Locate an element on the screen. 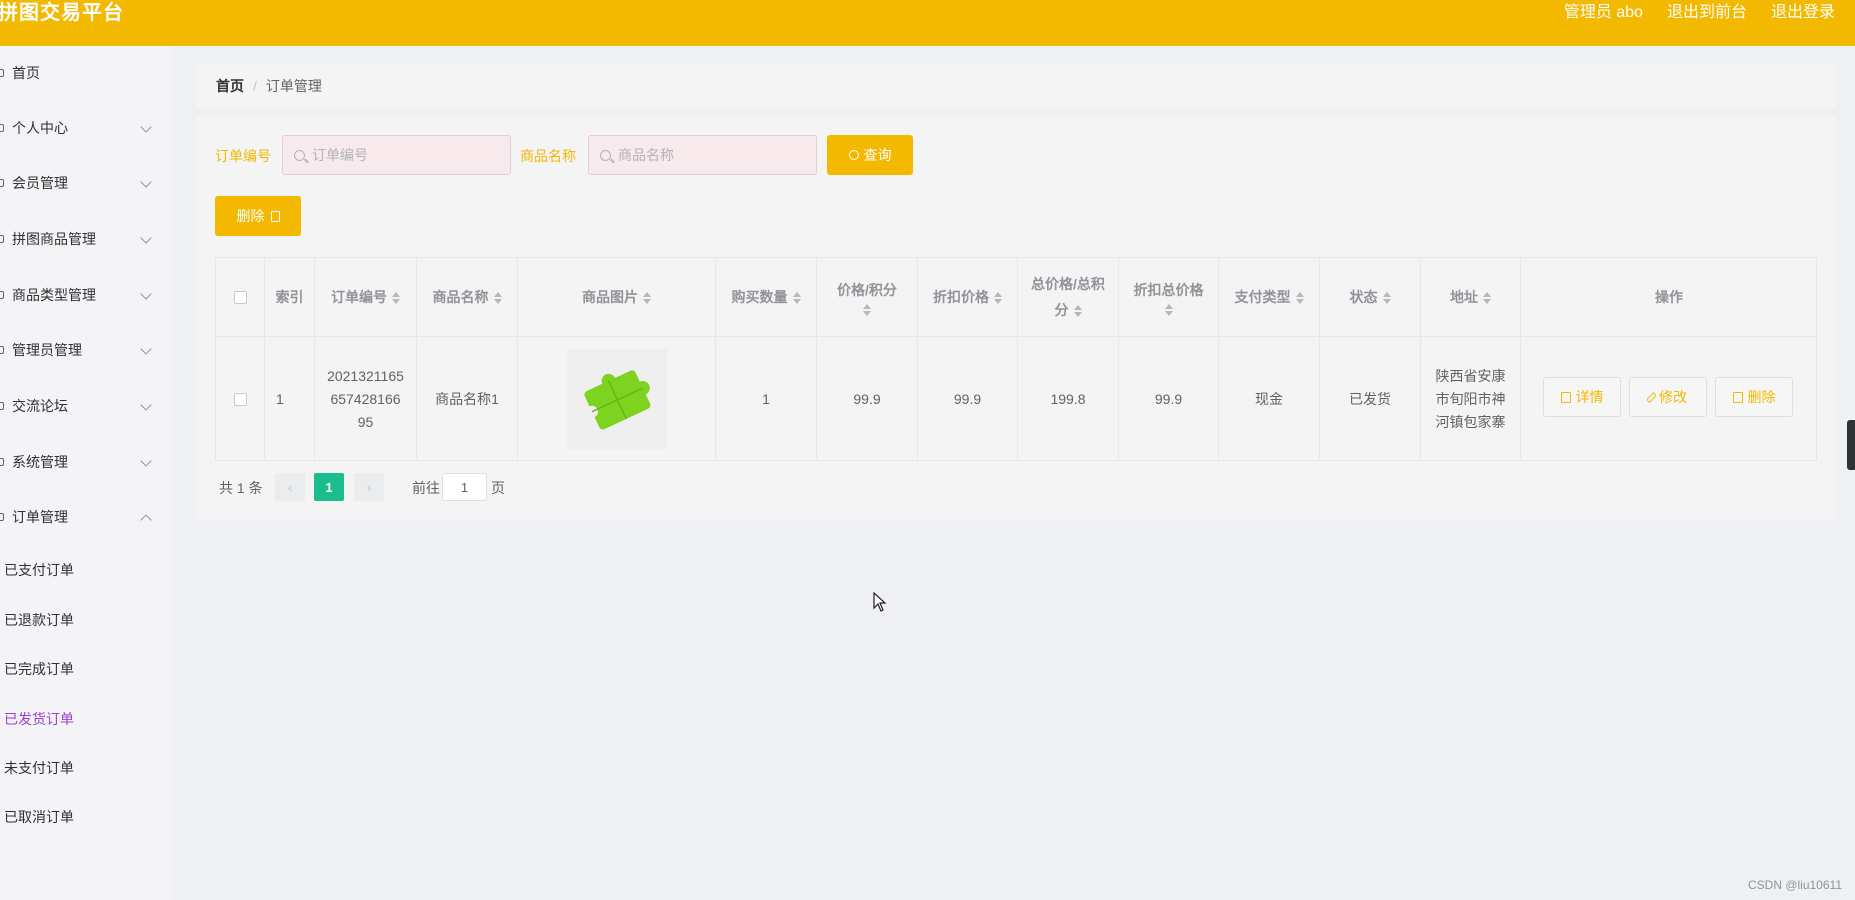  cell-address: 陕西省安康市旬阳市神河镇包家寨 is located at coordinates (1471, 398).